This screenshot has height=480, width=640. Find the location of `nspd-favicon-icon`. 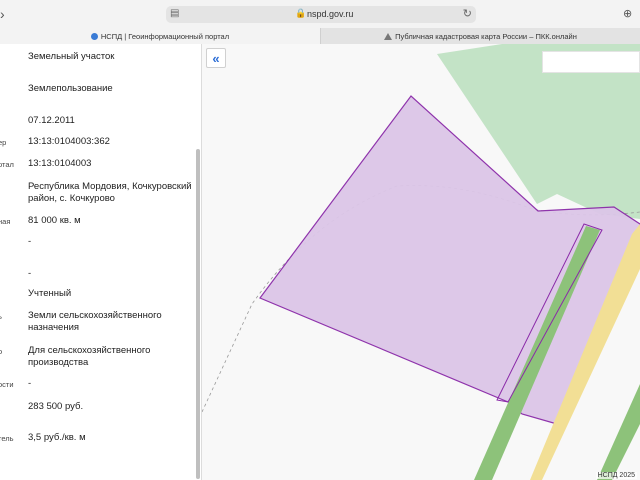

nspd-favicon-icon is located at coordinates (94, 36).